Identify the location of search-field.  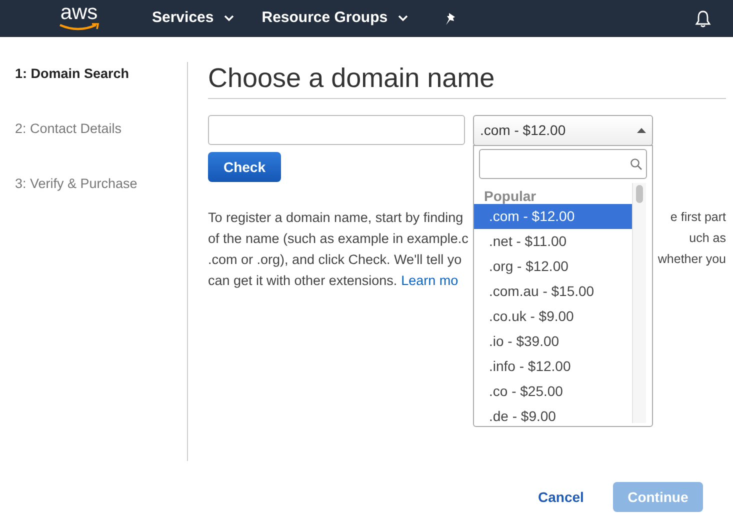
(563, 164).